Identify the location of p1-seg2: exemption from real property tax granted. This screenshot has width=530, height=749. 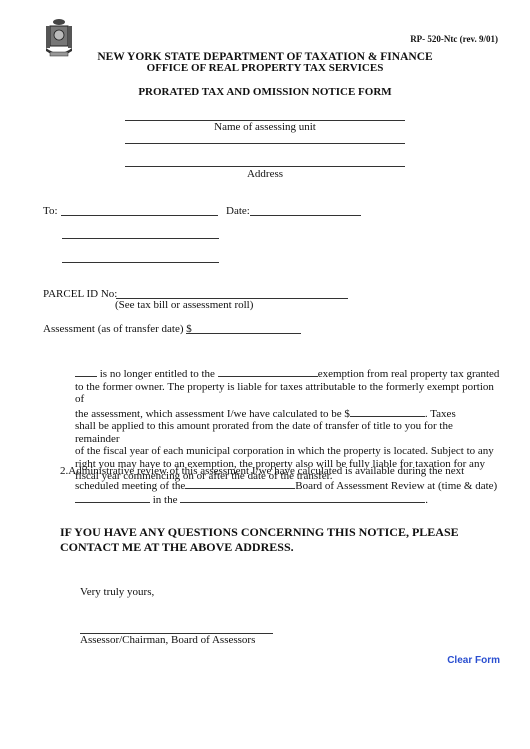
(408, 374).